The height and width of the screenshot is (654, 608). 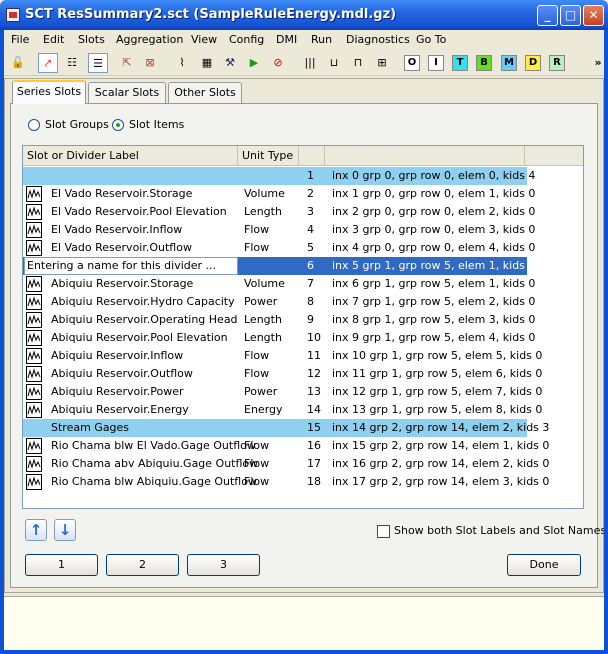 I want to click on button-2: 2, so click(x=142, y=565).